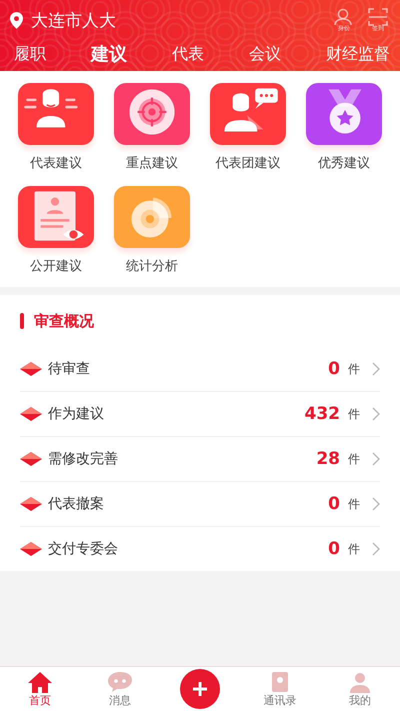 This screenshot has width=400, height=711. What do you see at coordinates (64, 321) in the screenshot?
I see `section-title: 审查概况` at bounding box center [64, 321].